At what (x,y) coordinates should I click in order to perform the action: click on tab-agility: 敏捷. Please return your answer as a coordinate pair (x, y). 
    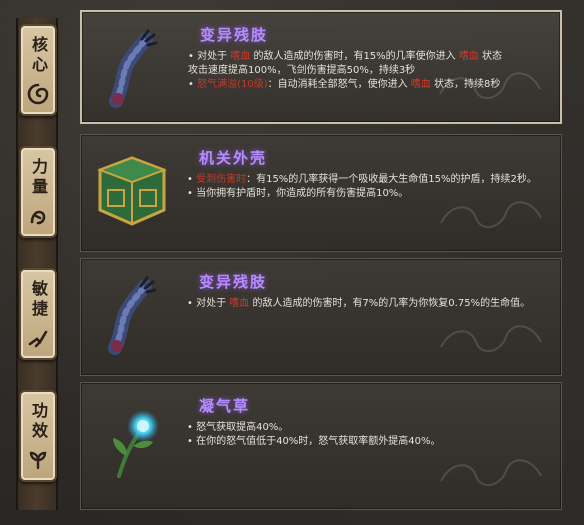
    Looking at the image, I should click on (38, 318).